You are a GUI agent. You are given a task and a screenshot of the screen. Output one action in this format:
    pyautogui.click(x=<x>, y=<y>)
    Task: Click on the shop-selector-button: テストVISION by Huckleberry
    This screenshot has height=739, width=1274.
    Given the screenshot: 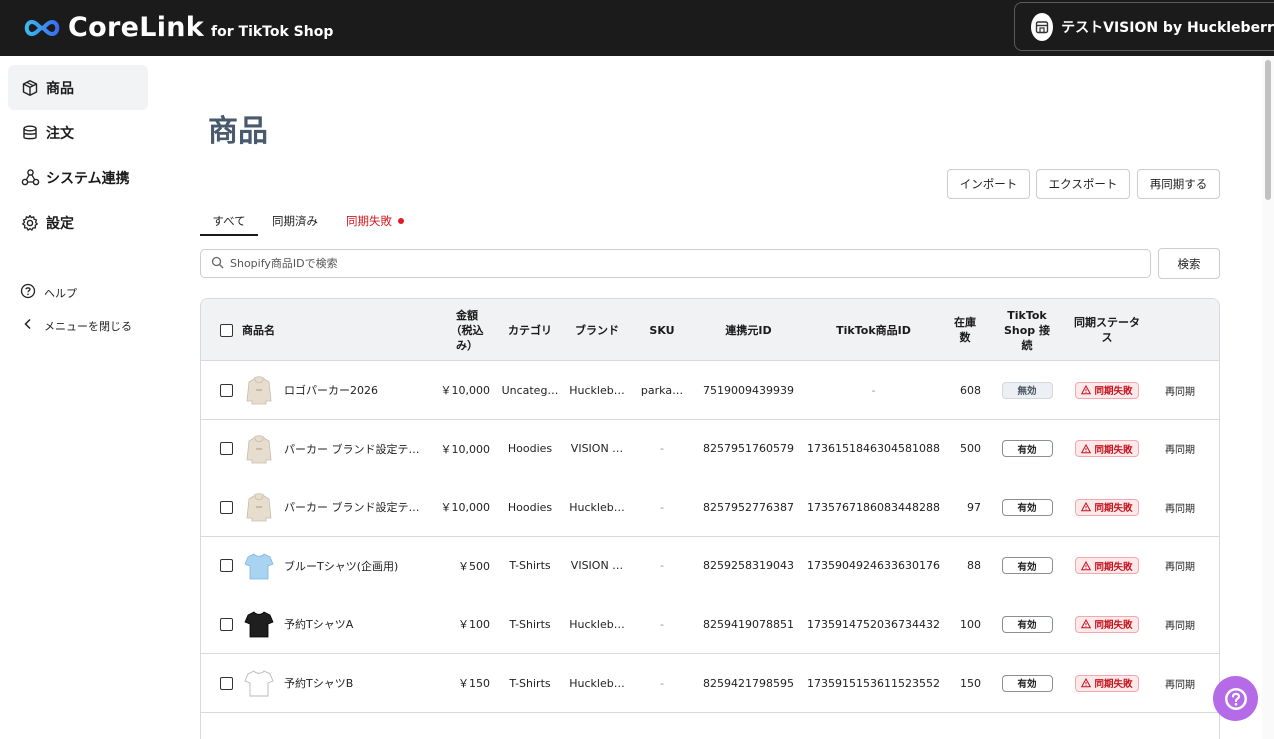 What is the action you would take?
    pyautogui.click(x=1144, y=26)
    